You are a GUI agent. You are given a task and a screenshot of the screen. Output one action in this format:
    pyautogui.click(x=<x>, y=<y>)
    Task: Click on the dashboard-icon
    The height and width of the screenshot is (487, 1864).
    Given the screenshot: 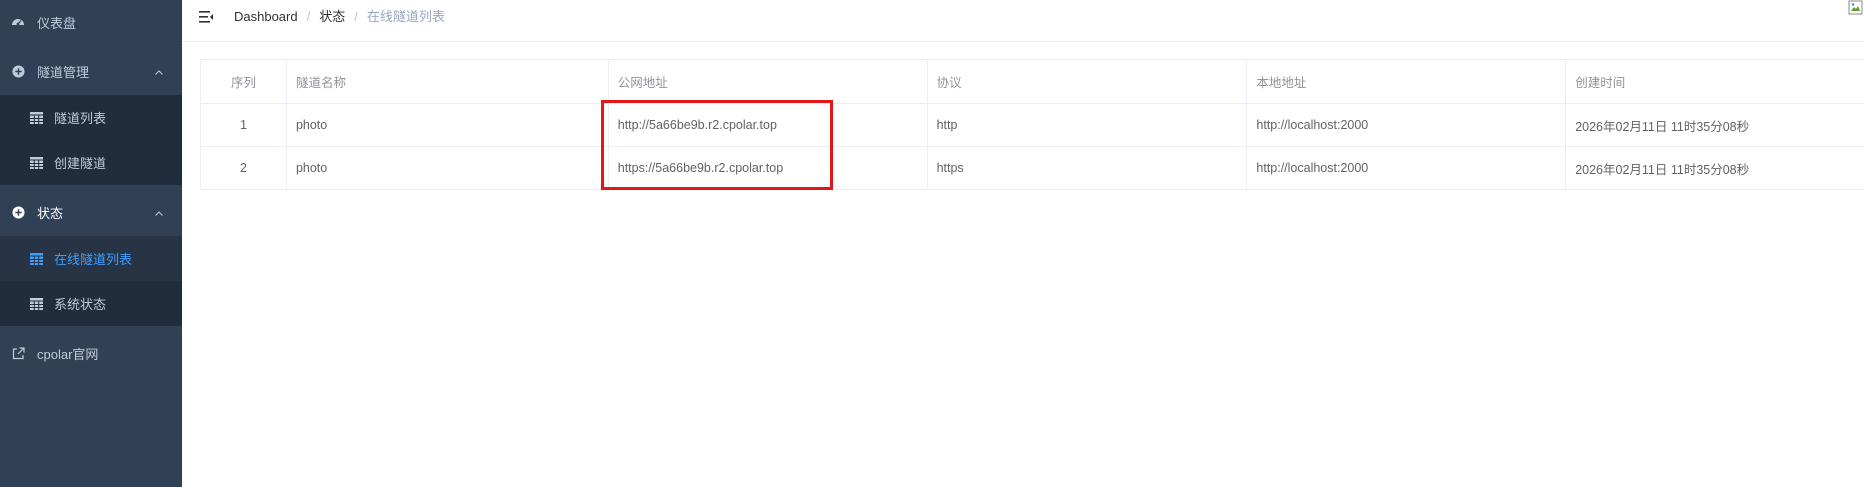 What is the action you would take?
    pyautogui.click(x=18, y=22)
    